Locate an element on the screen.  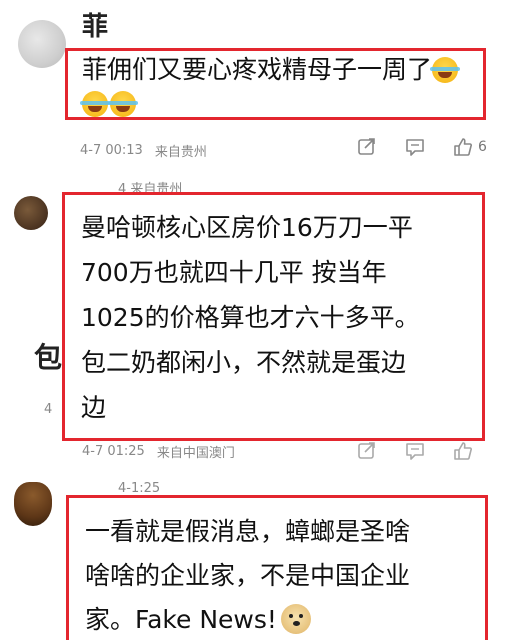
comment-meta: 4-7 01:25 来自中国澳门 is located at coordinates (158, 451).